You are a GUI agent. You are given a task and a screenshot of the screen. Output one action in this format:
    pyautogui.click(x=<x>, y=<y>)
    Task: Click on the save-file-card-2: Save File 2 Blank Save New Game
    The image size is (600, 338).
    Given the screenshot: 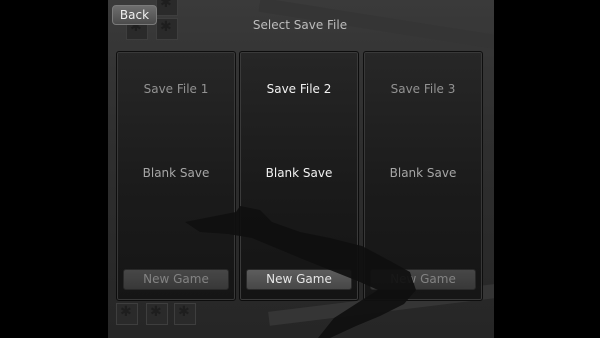 What is the action you would take?
    pyautogui.click(x=299, y=176)
    